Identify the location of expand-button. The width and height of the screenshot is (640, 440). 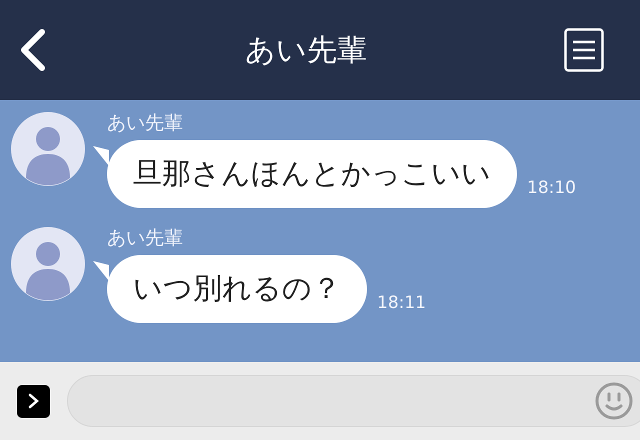
(33, 401).